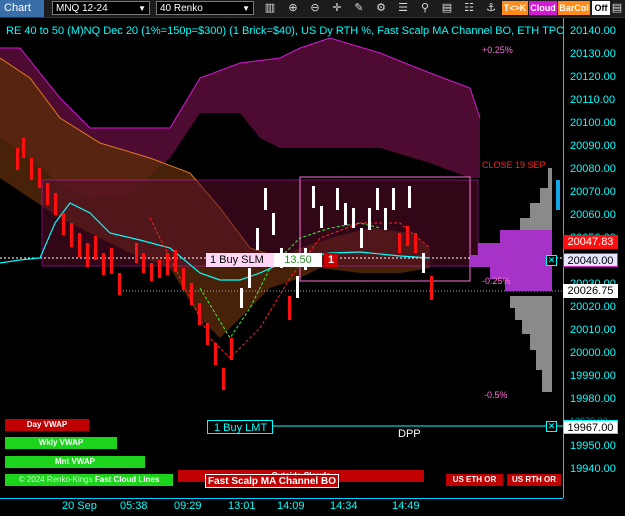  I want to click on watermark-text: © 2024 Renko-Kings, so click(55, 479).